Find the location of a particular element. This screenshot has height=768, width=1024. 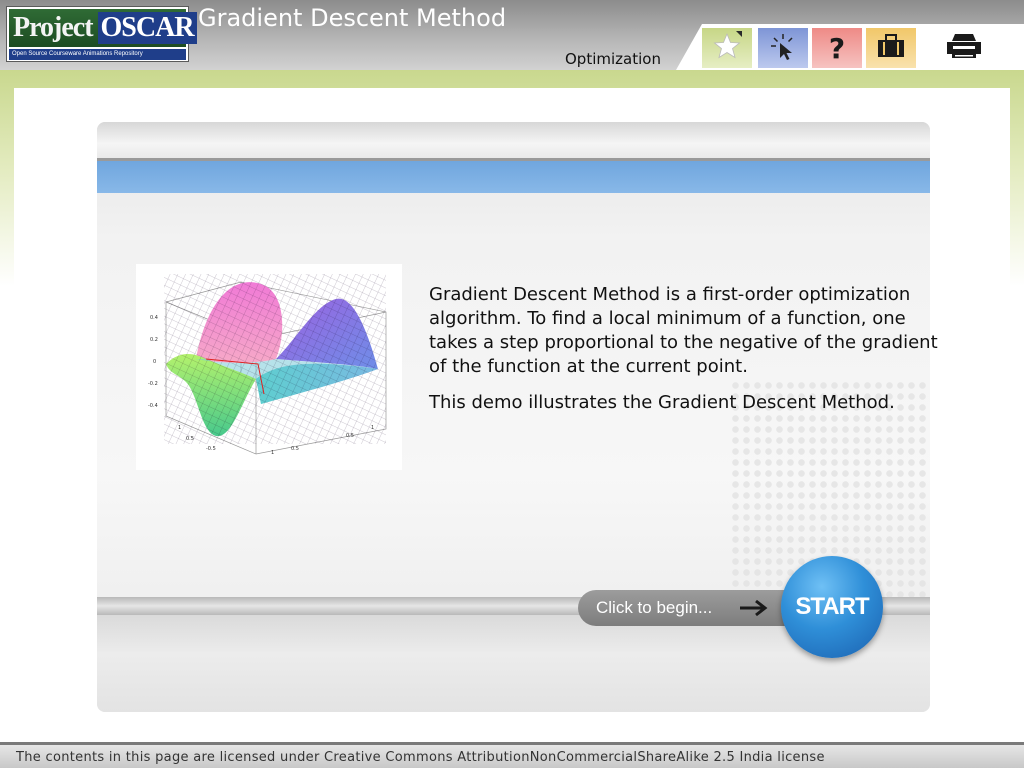

logo-wordmark: Project OSCAR is located at coordinates (103, 28).